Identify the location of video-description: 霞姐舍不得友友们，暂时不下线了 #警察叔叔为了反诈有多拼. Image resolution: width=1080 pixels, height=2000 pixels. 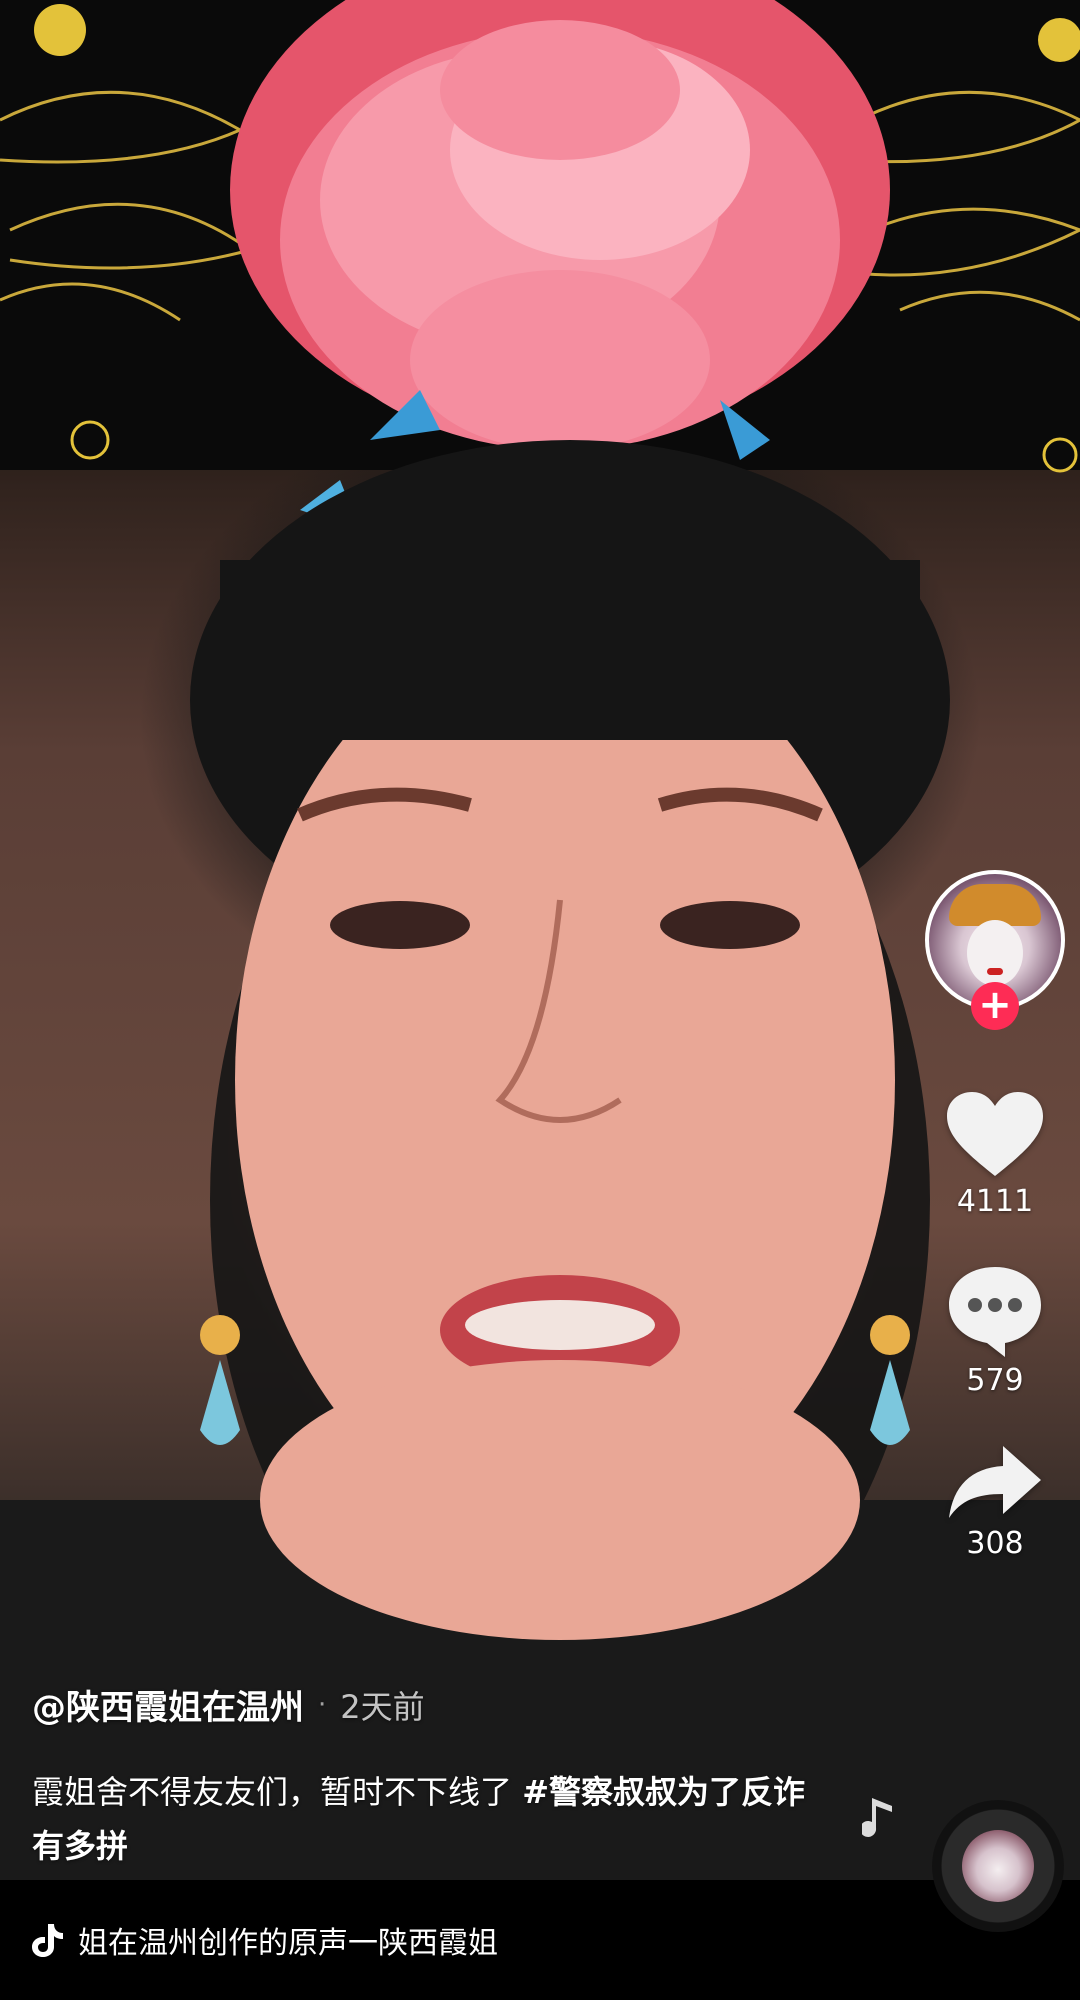
(432, 1819).